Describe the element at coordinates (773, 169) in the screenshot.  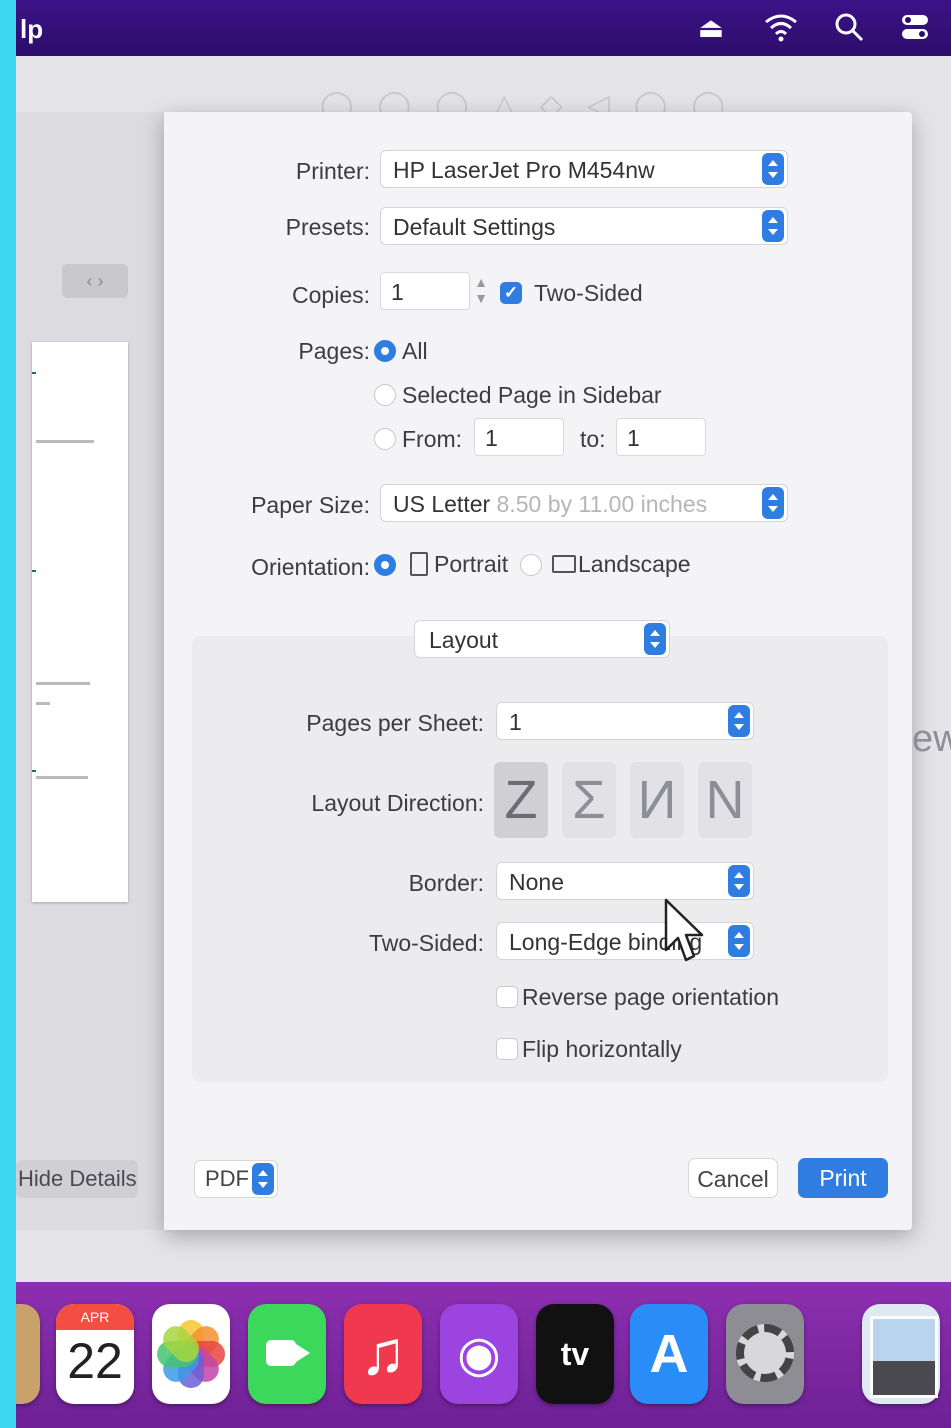
I see `printer-popup-arrows-icon` at that location.